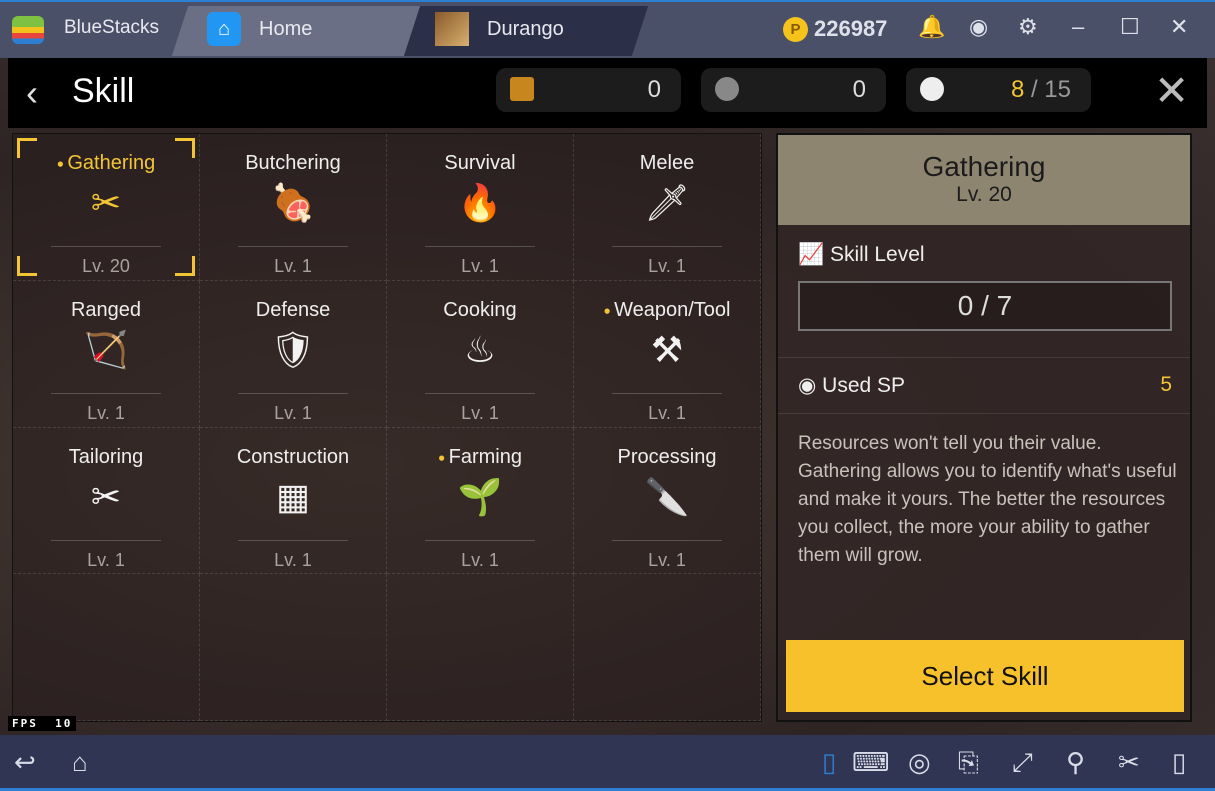 This screenshot has width=1215, height=791. What do you see at coordinates (106, 354) in the screenshot?
I see `skill-cell-ranged: Ranged 🏹 Lv. 1` at bounding box center [106, 354].